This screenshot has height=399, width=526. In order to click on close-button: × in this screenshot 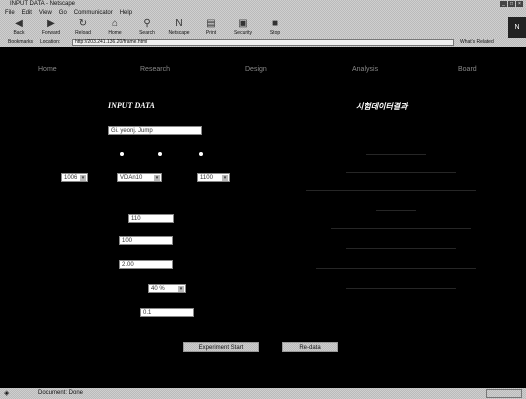, I will do `click(519, 4)`.